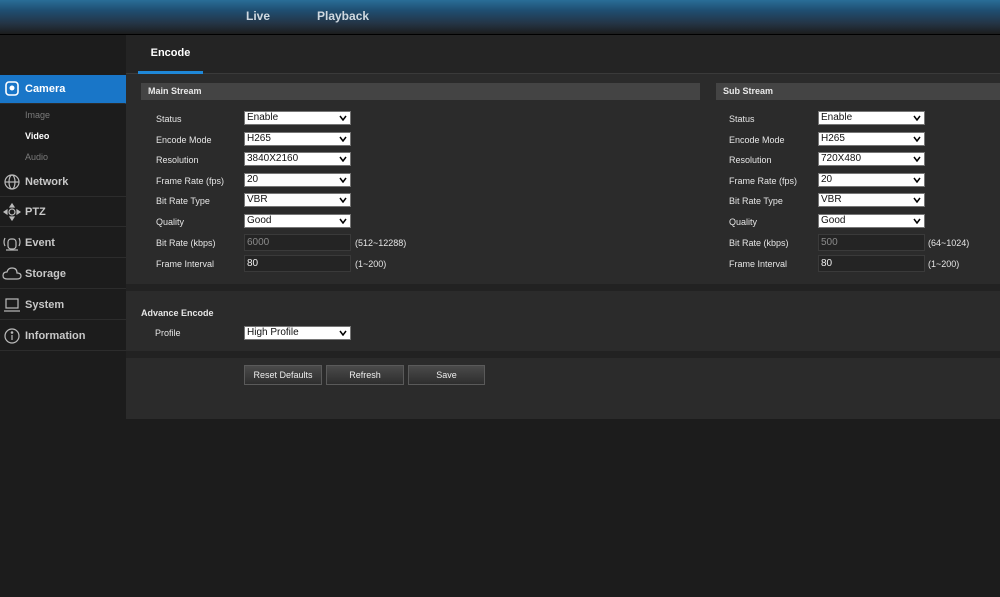 The height and width of the screenshot is (597, 1000). Describe the element at coordinates (297, 263) in the screenshot. I see `main-frame-interval-input: 80` at that location.